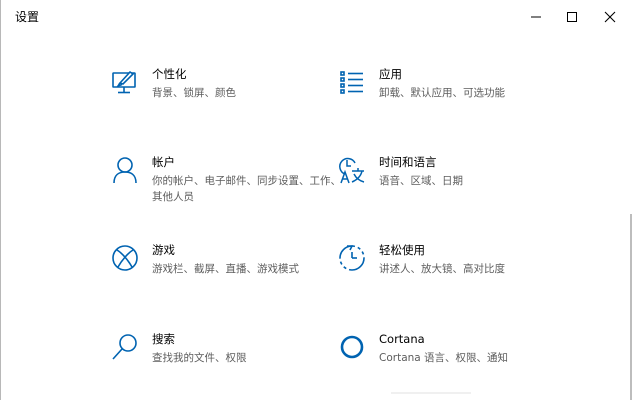 Image resolution: width=634 pixels, height=400 pixels. I want to click on personalization-icon, so click(125, 82).